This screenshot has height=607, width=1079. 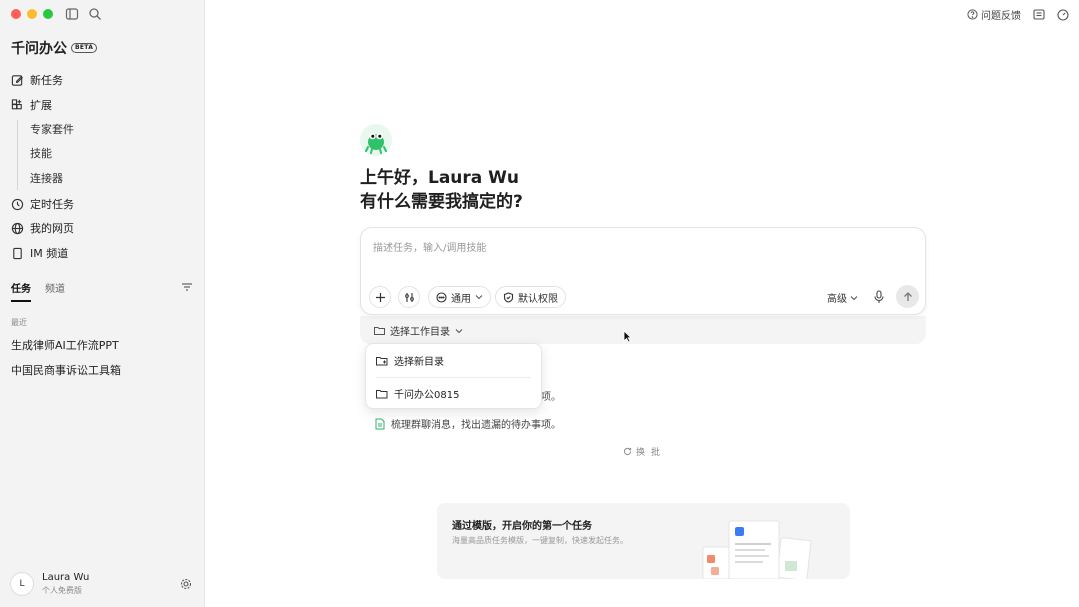 I want to click on advanced-select: 高级, so click(x=842, y=297).